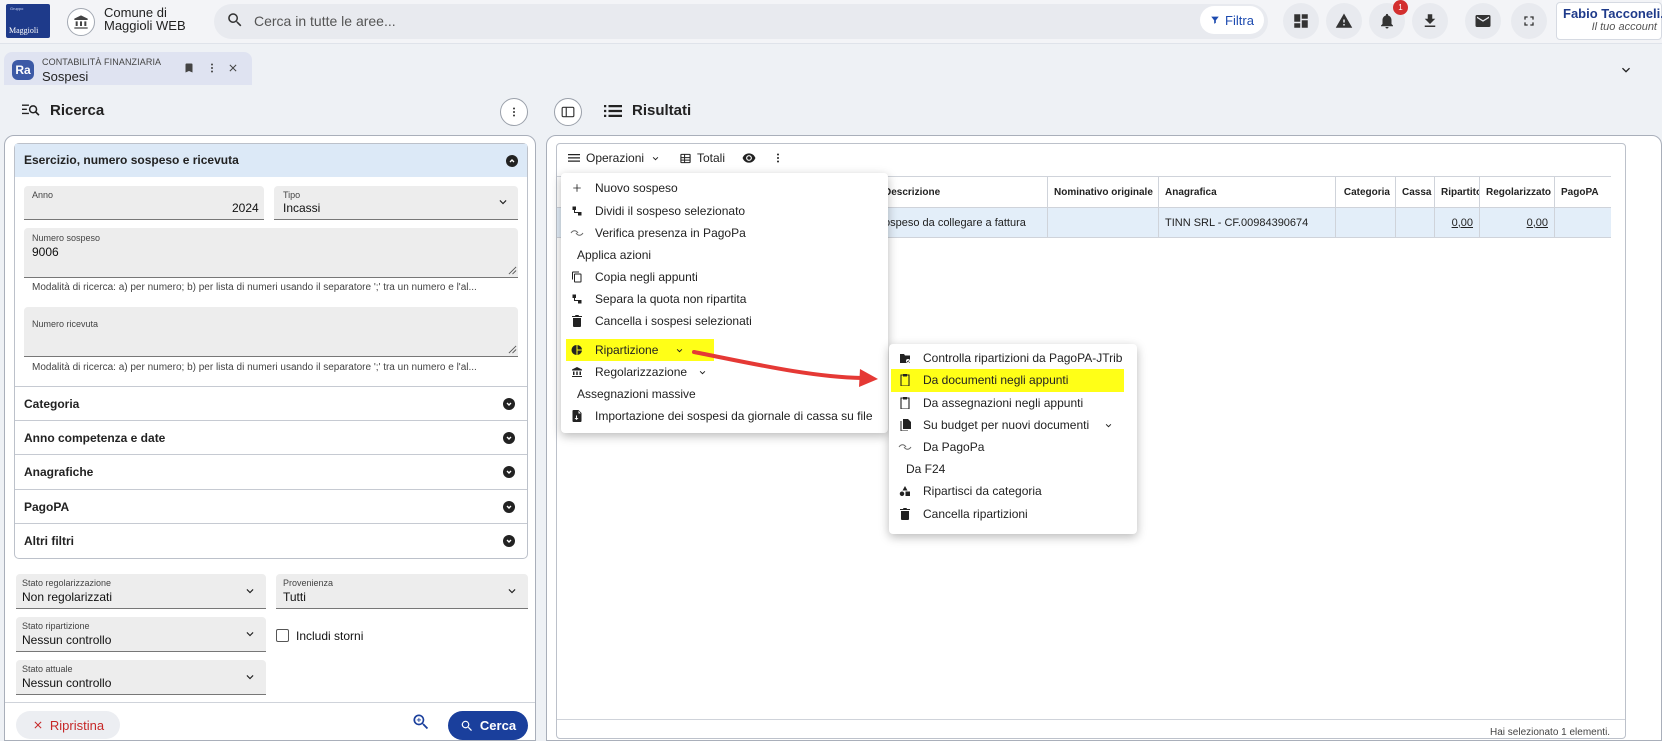  What do you see at coordinates (47, 669) in the screenshot?
I see `stato-attuale-label: Stato attuale` at bounding box center [47, 669].